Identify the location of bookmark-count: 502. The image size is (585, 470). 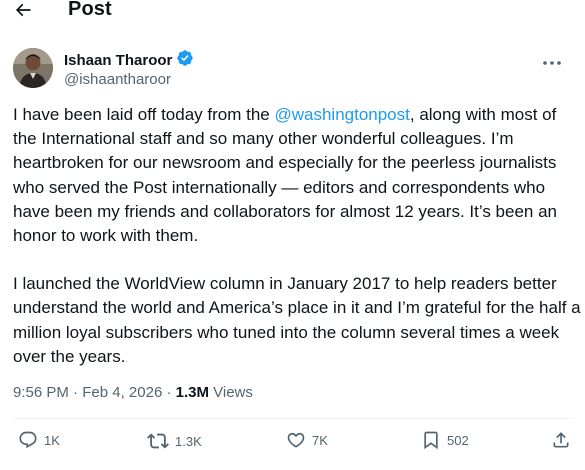
(458, 440).